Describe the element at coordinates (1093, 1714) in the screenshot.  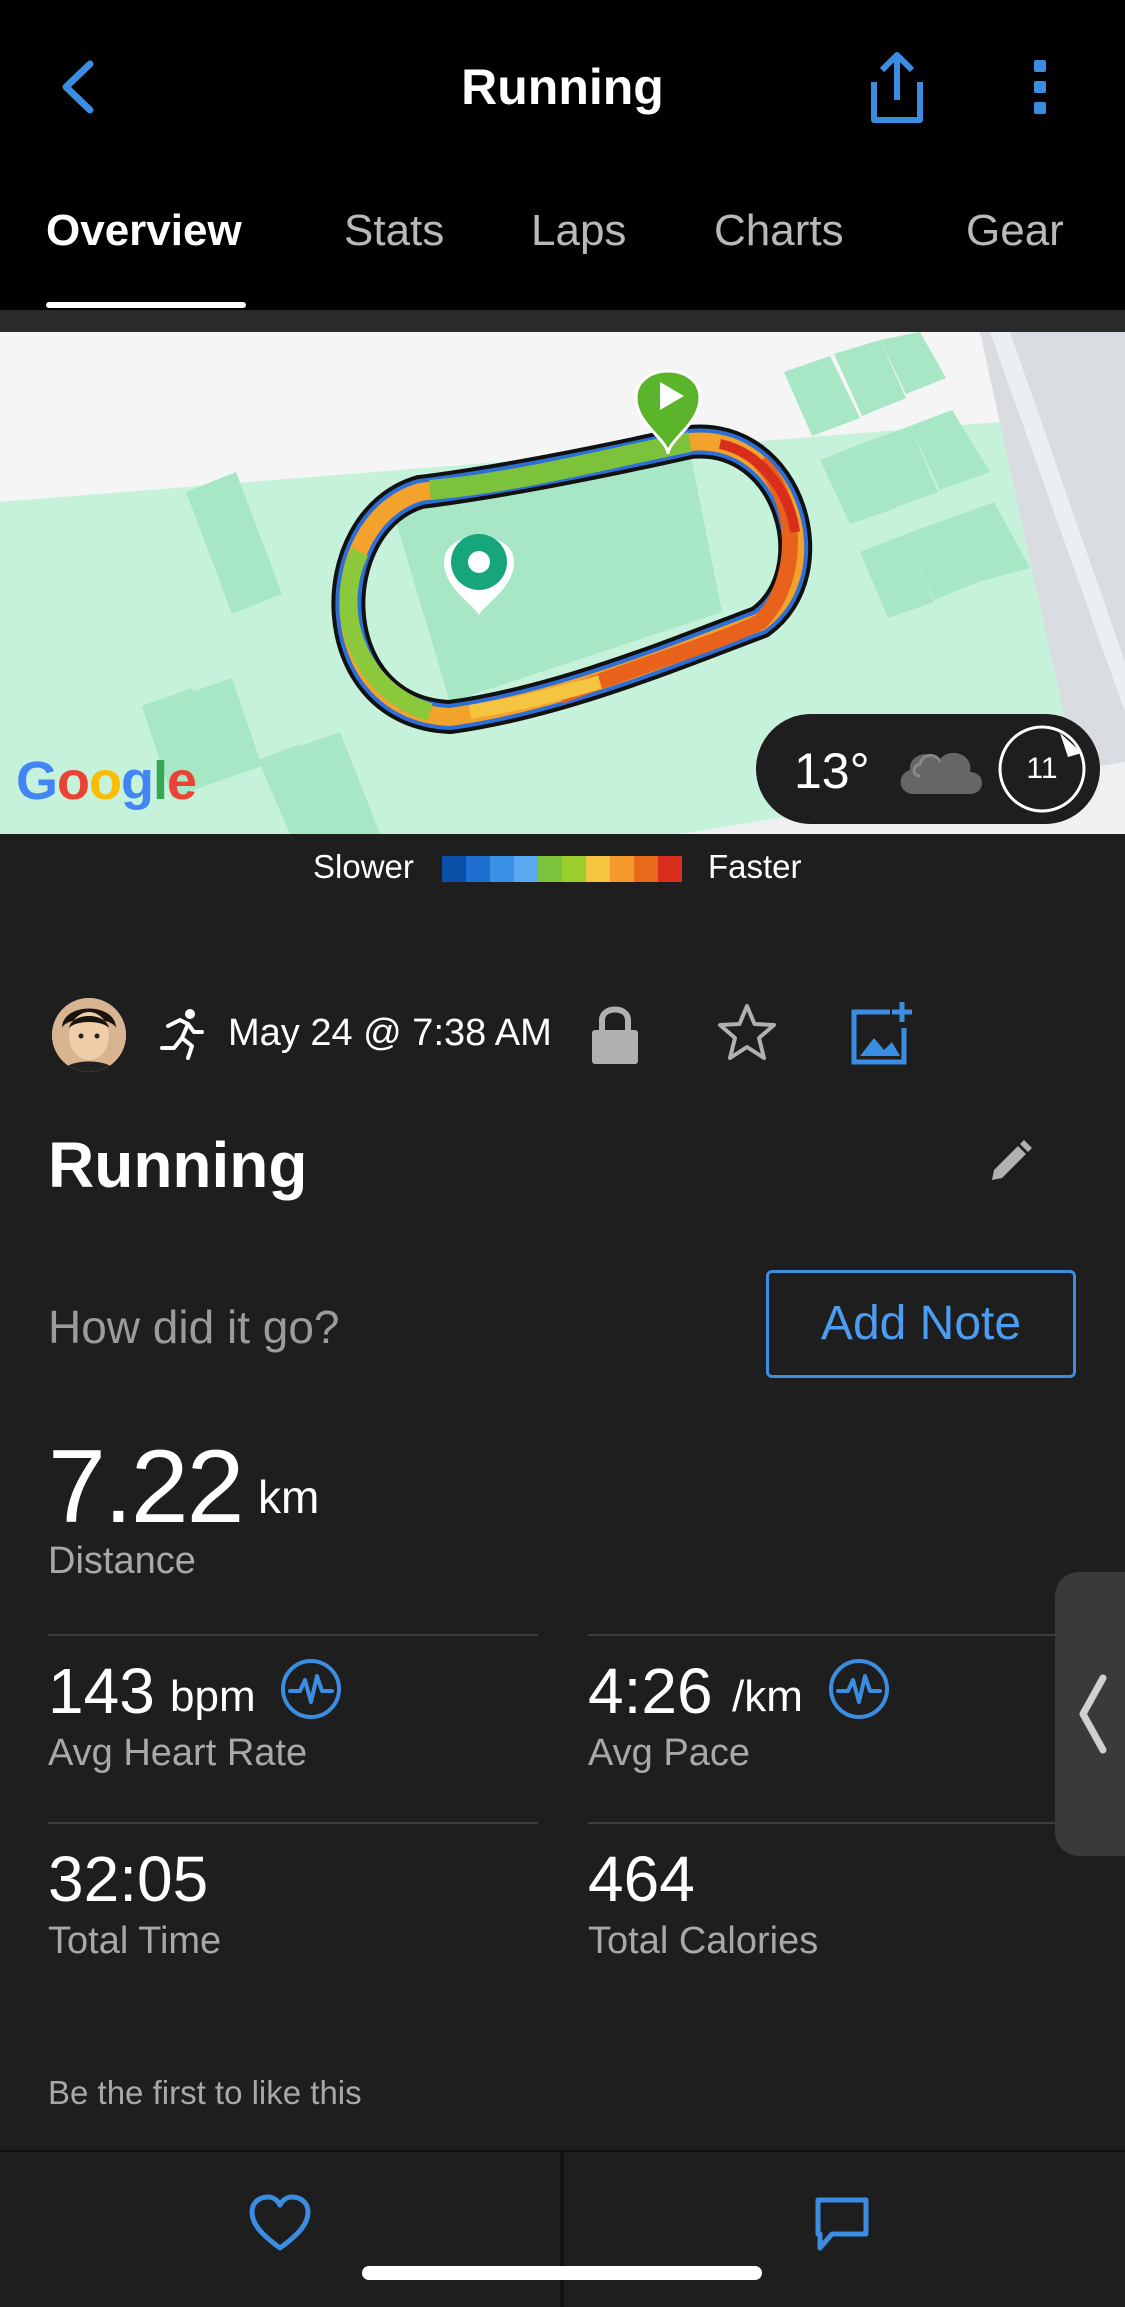
I see `chevron-left-icon` at that location.